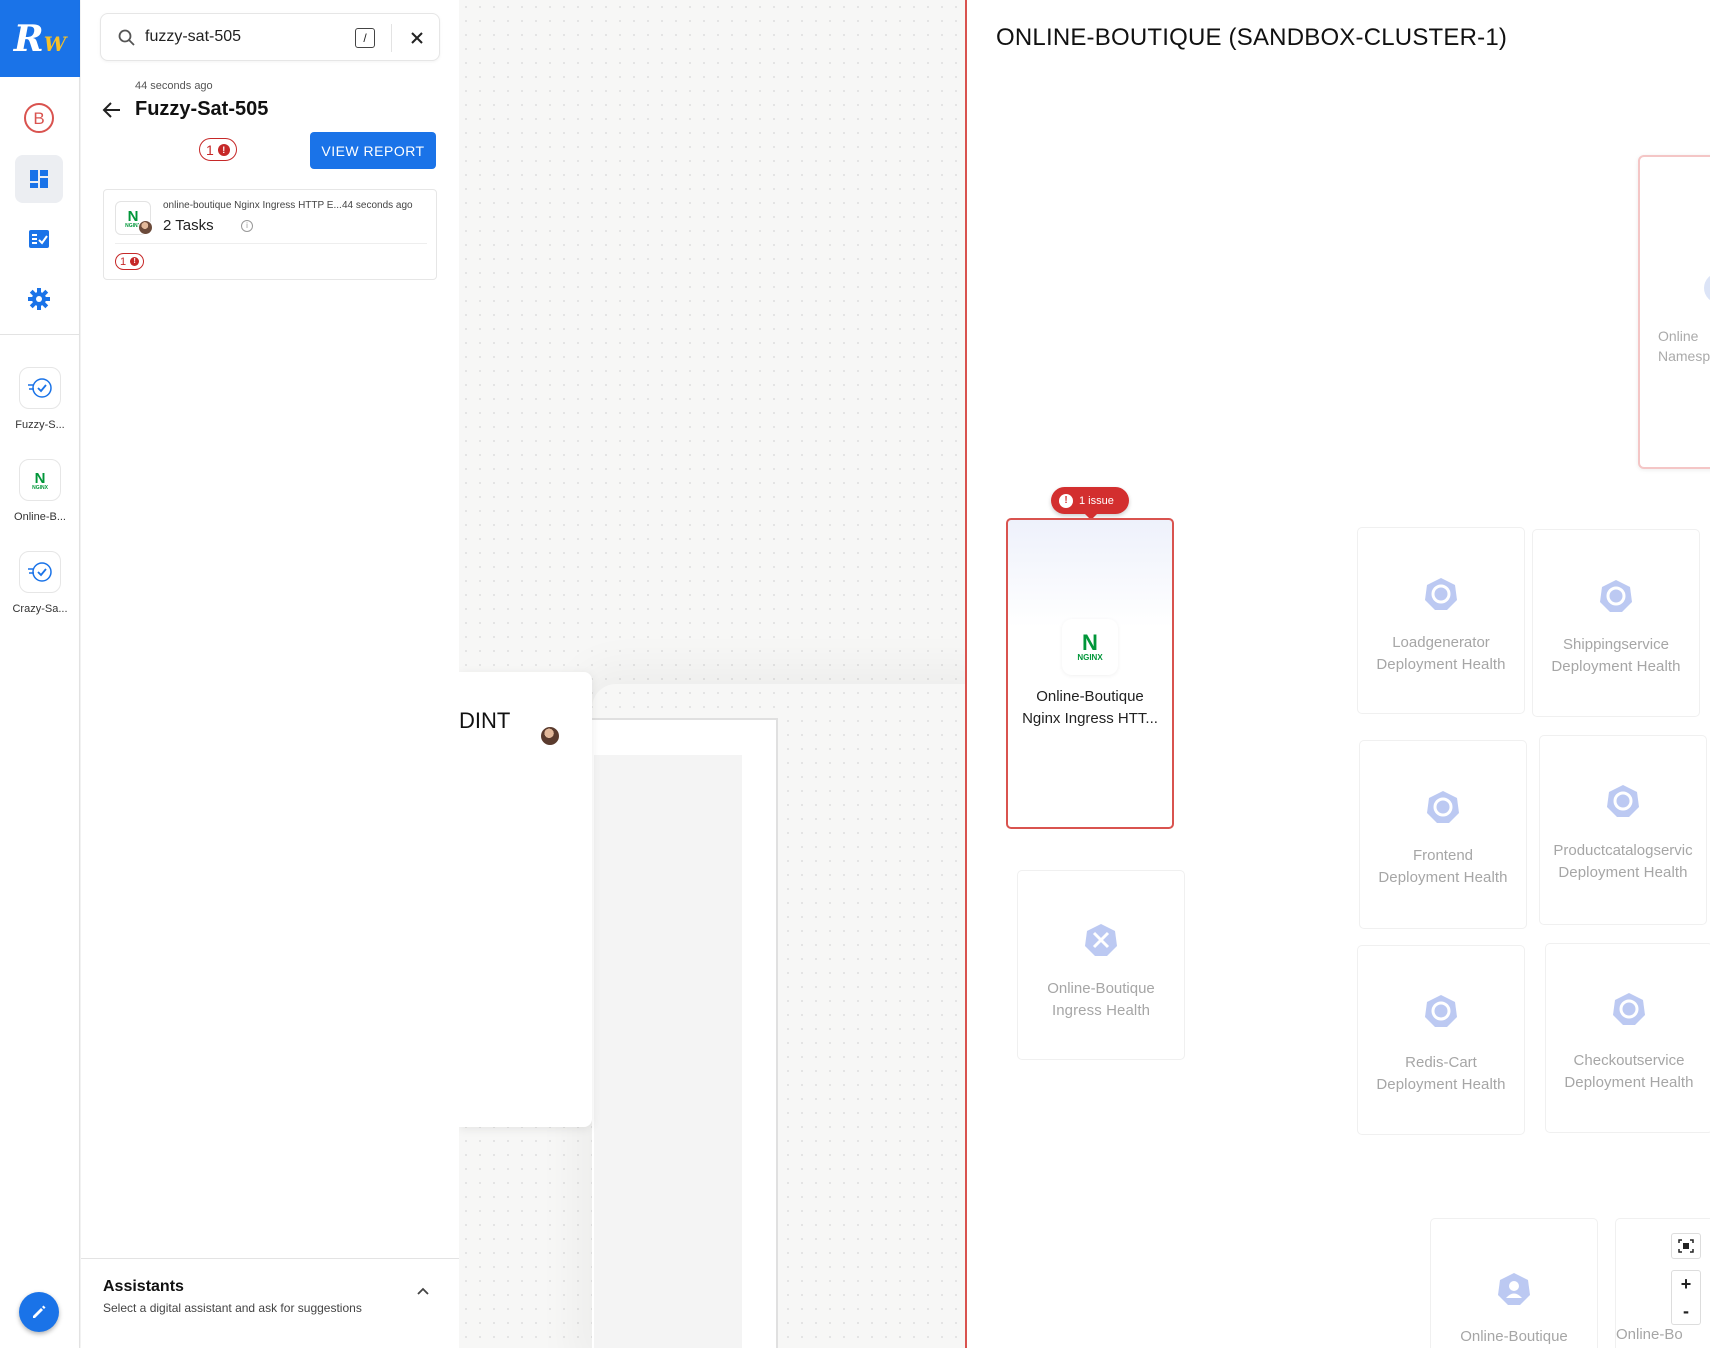 This screenshot has width=1710, height=1348. I want to click on view-report-button: VIEW REPORT, so click(373, 150).